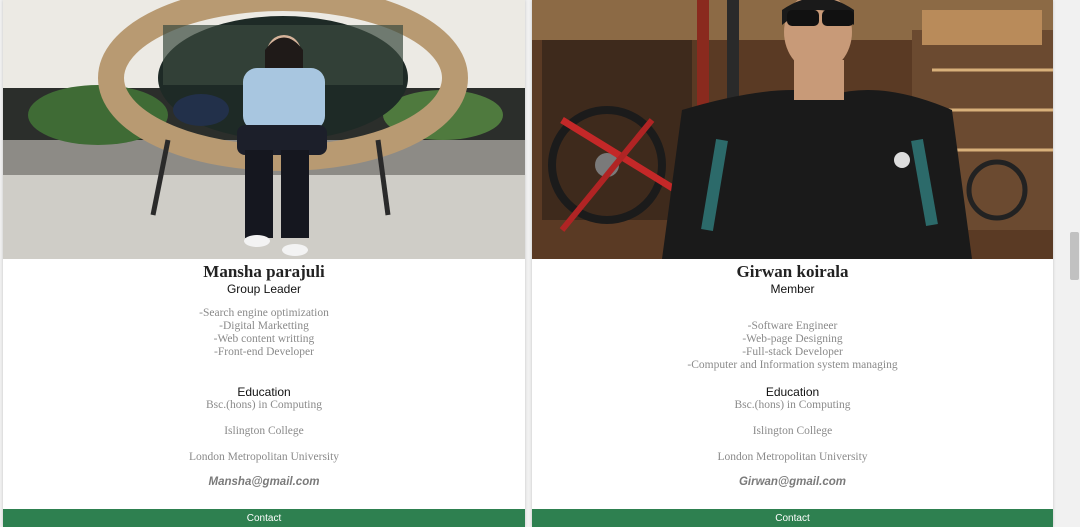 The image size is (1080, 527). Describe the element at coordinates (792, 352) in the screenshot. I see `skill-item: -Full-stack Developer` at that location.